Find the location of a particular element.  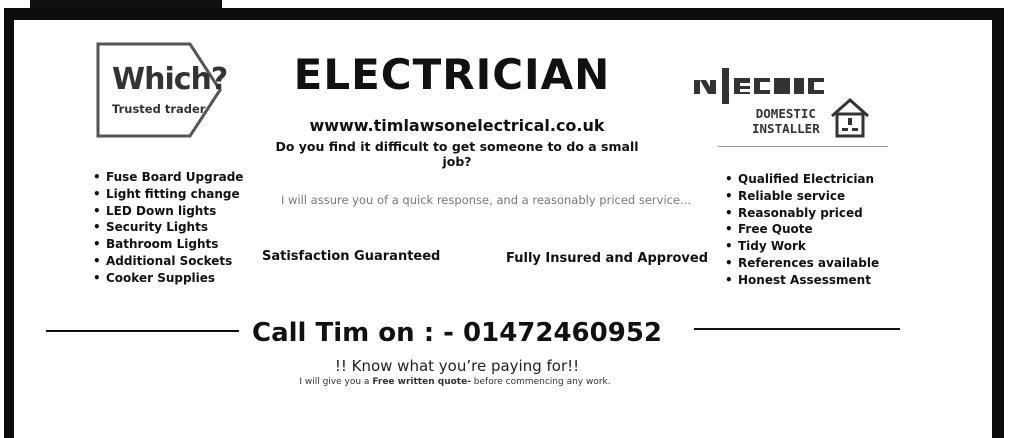

divider-right is located at coordinates (797, 329).